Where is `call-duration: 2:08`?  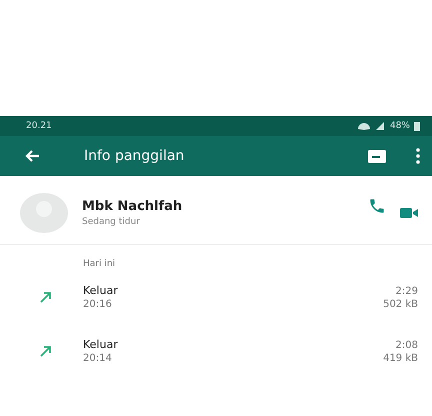
call-duration: 2:08 is located at coordinates (406, 345).